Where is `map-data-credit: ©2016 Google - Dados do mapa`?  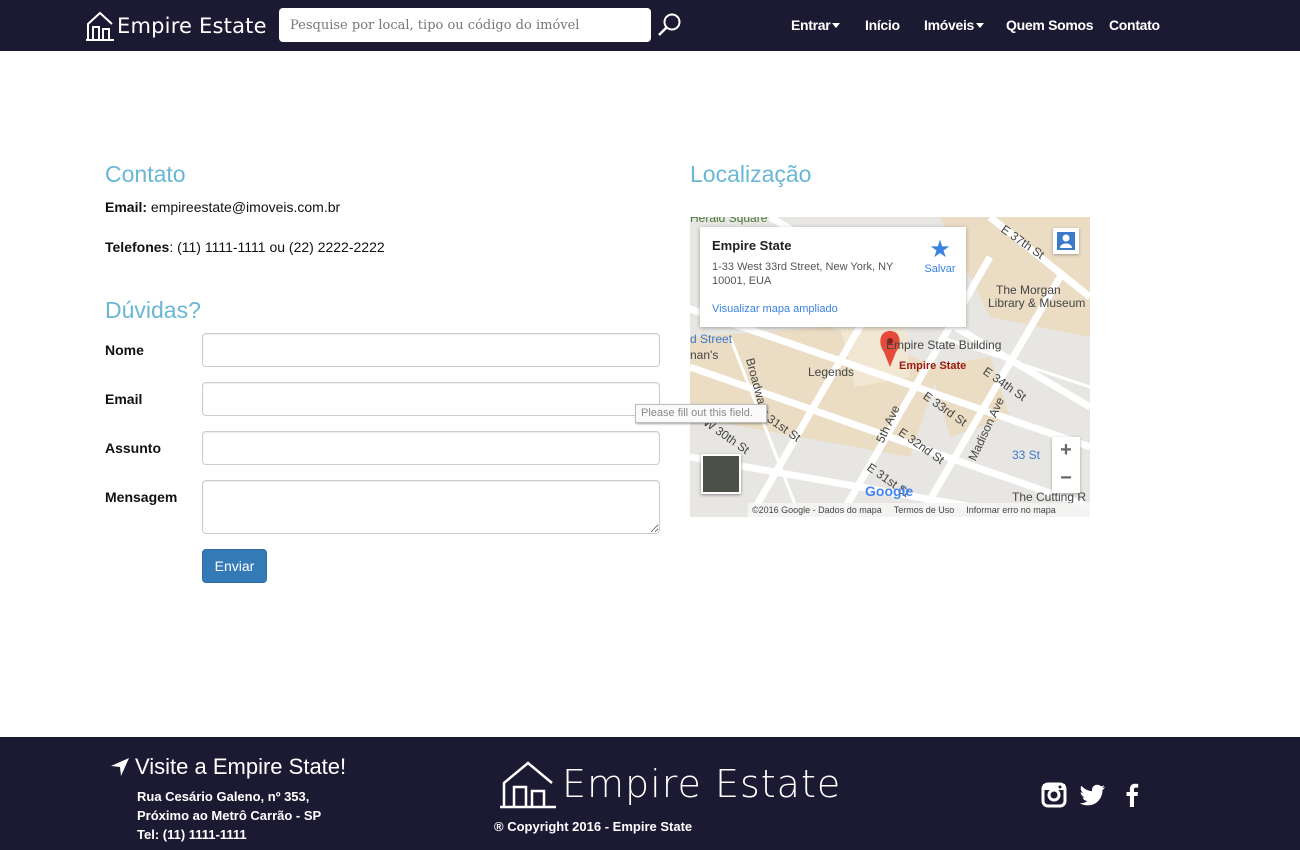
map-data-credit: ©2016 Google - Dados do mapa is located at coordinates (817, 510).